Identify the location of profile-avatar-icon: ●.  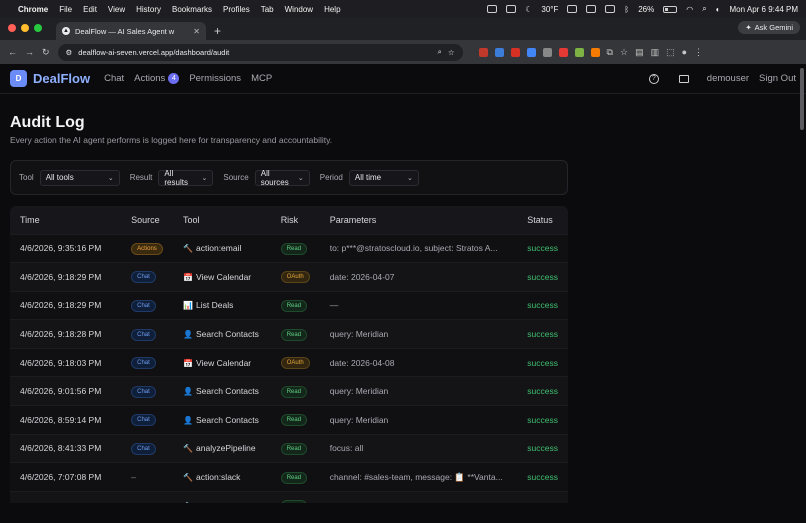
(684, 52).